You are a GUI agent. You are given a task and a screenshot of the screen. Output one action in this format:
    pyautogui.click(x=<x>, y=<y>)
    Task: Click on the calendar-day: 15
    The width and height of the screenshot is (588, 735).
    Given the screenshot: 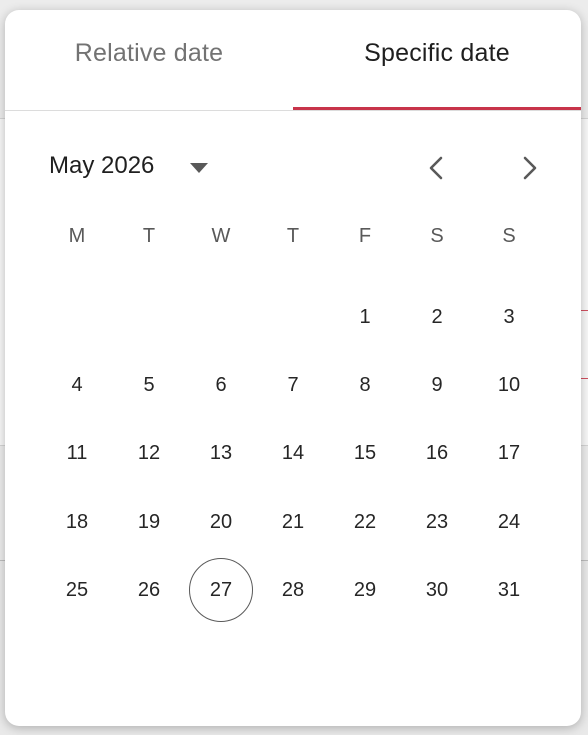 What is the action you would take?
    pyautogui.click(x=365, y=453)
    